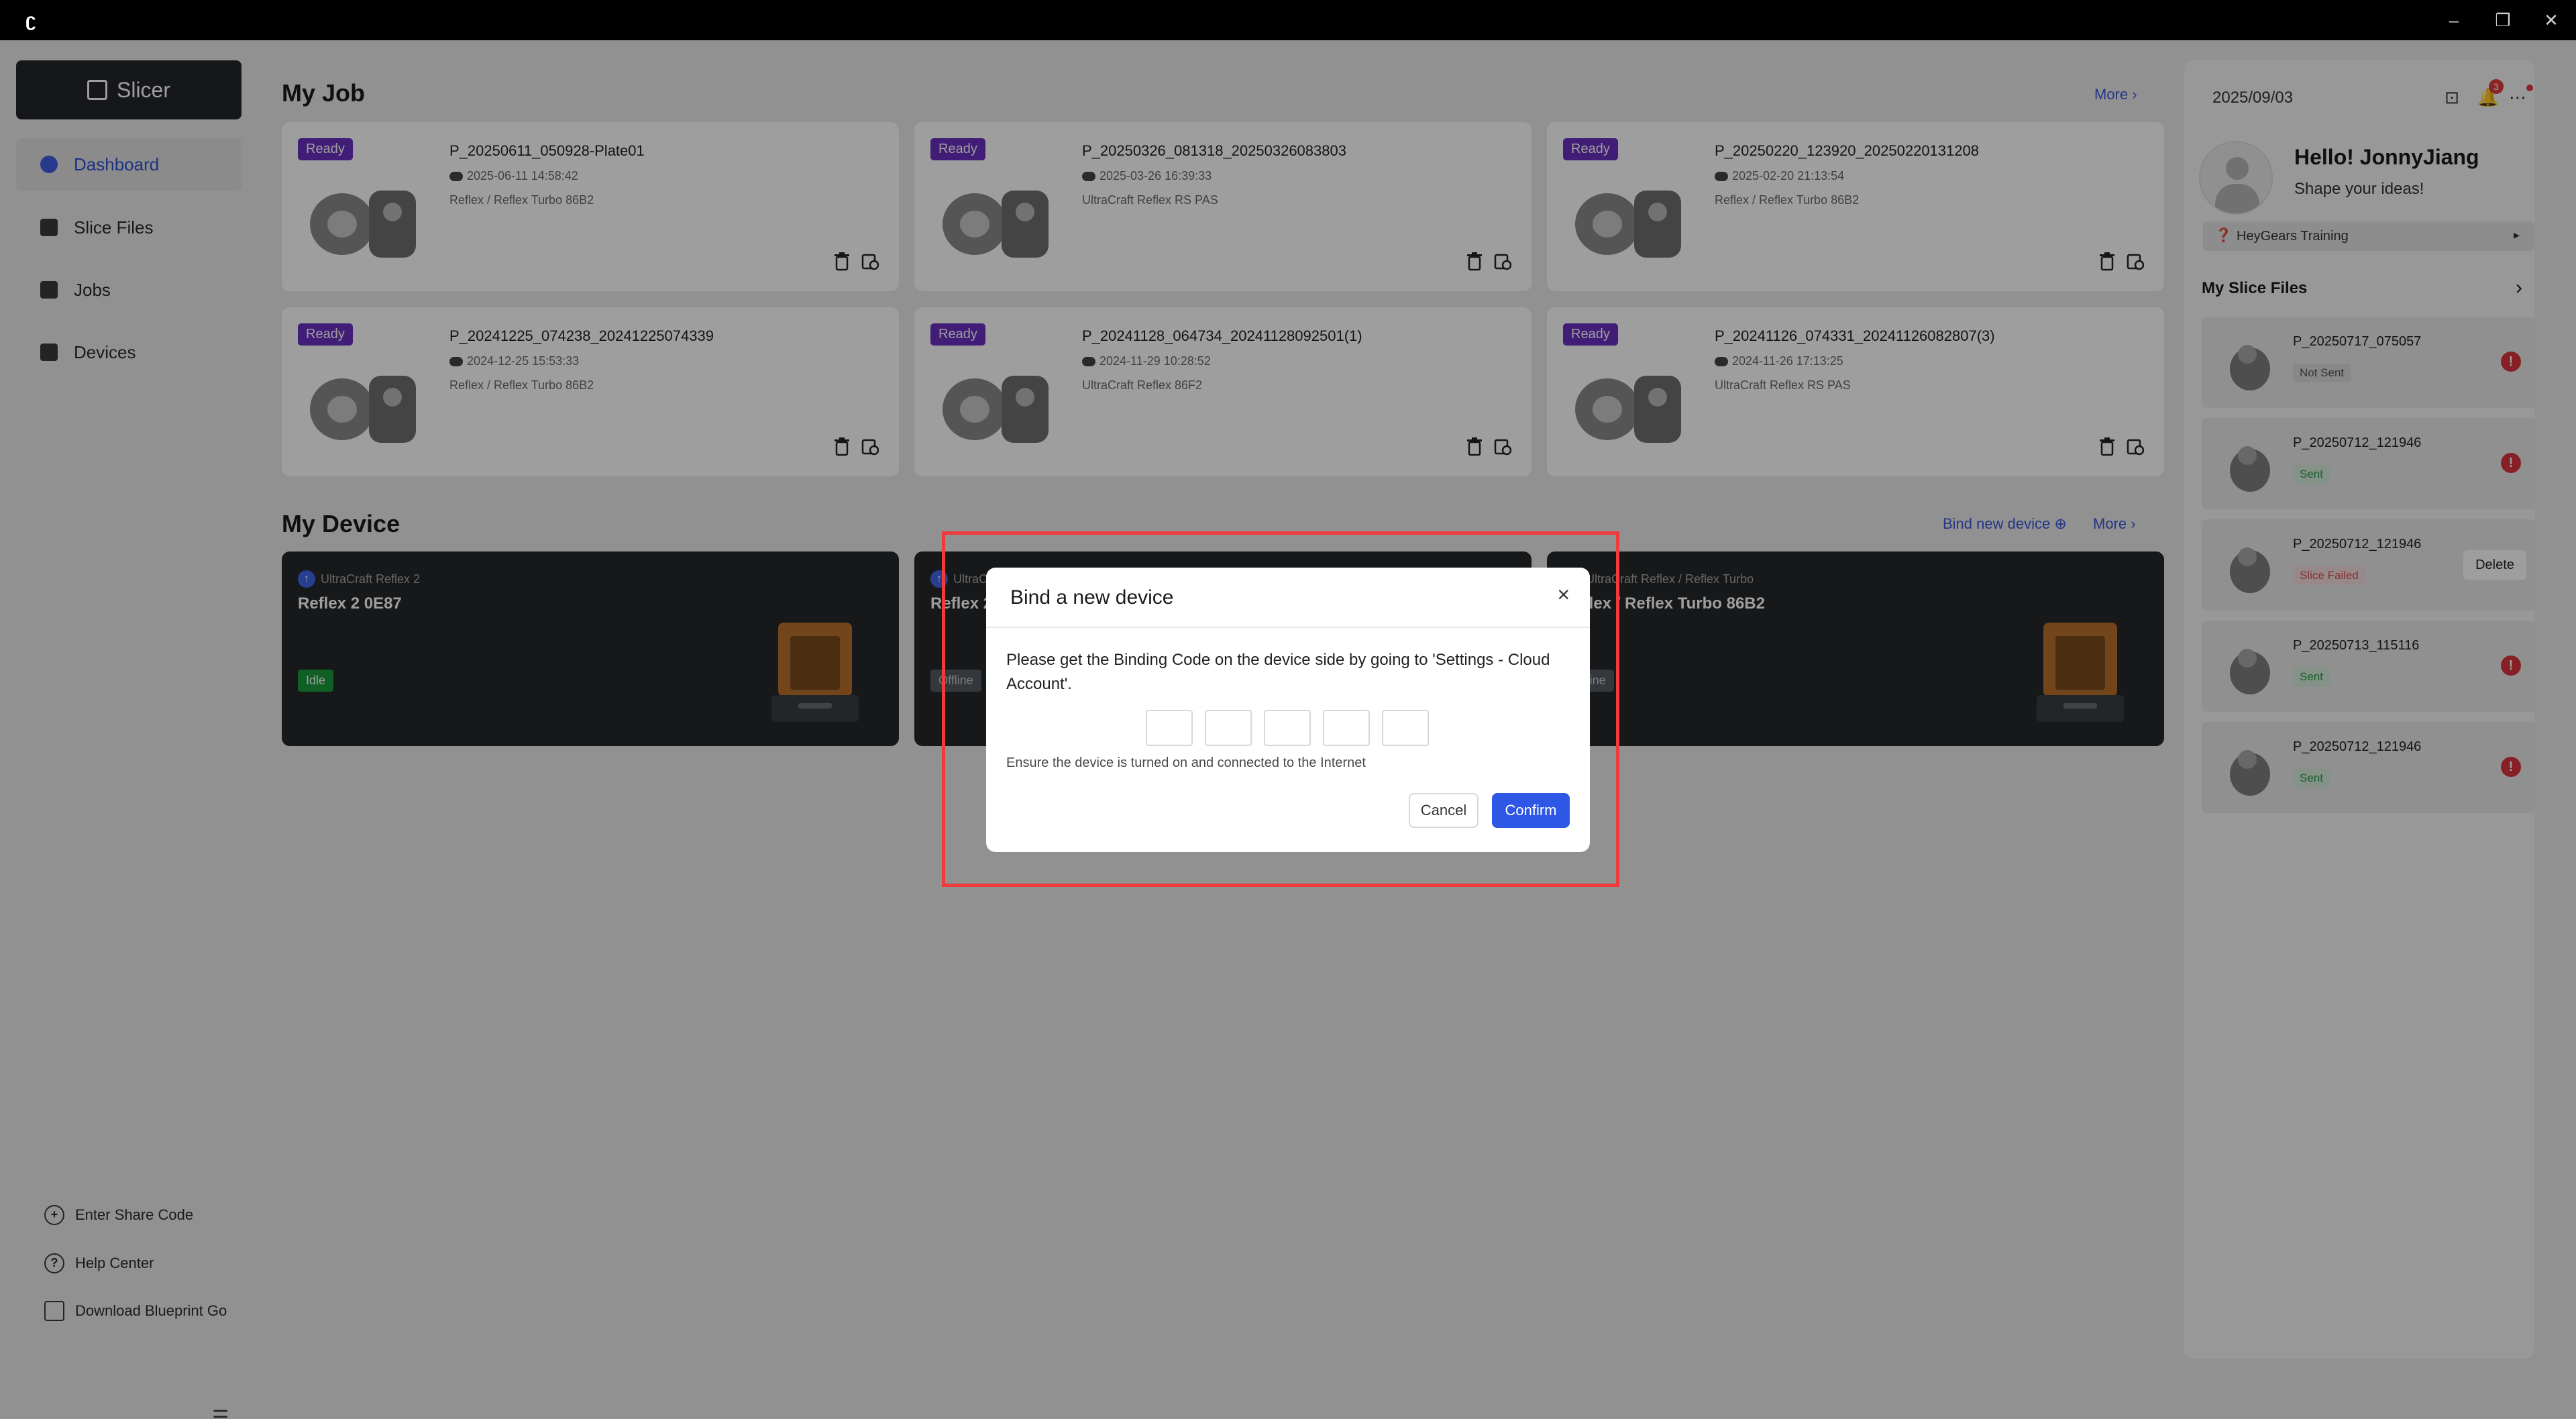 This screenshot has width=2576, height=1419. I want to click on restore-icon: ❐, so click(2503, 20).